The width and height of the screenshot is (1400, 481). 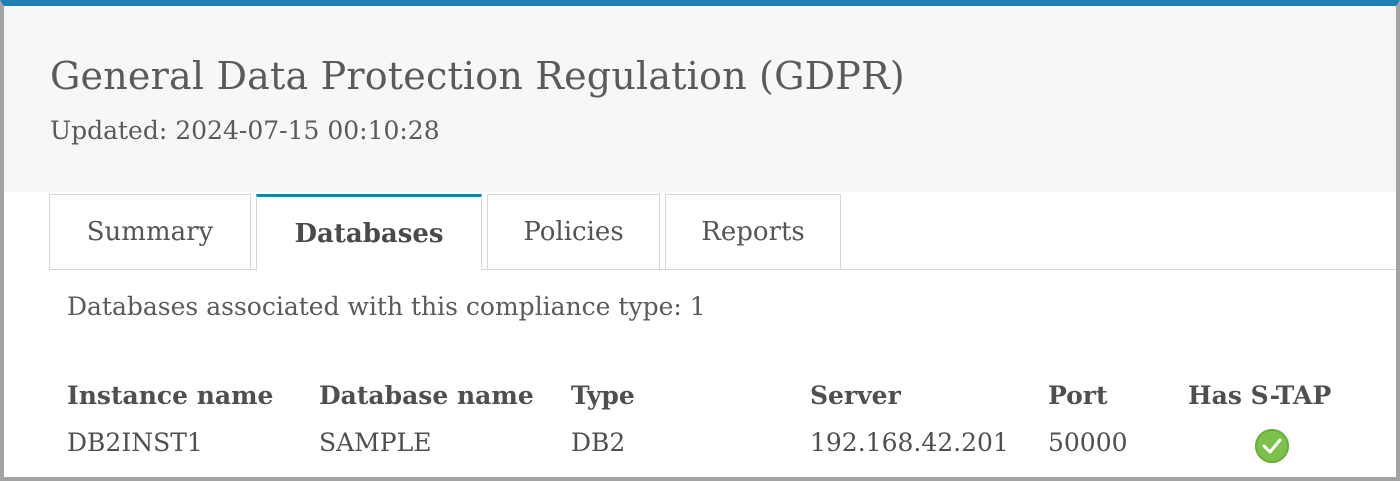 What do you see at coordinates (753, 231) in the screenshot?
I see `tab-reports: Reports` at bounding box center [753, 231].